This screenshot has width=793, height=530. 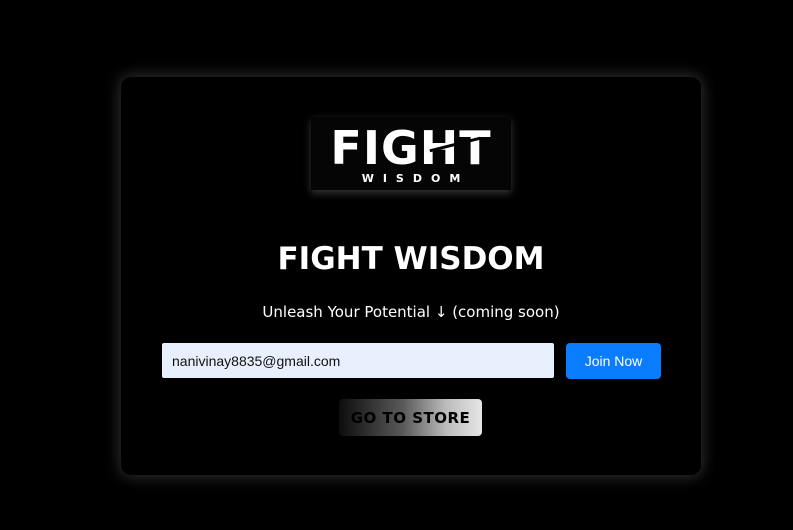 I want to click on logo-sub-text: WISDOM, so click(x=415, y=178).